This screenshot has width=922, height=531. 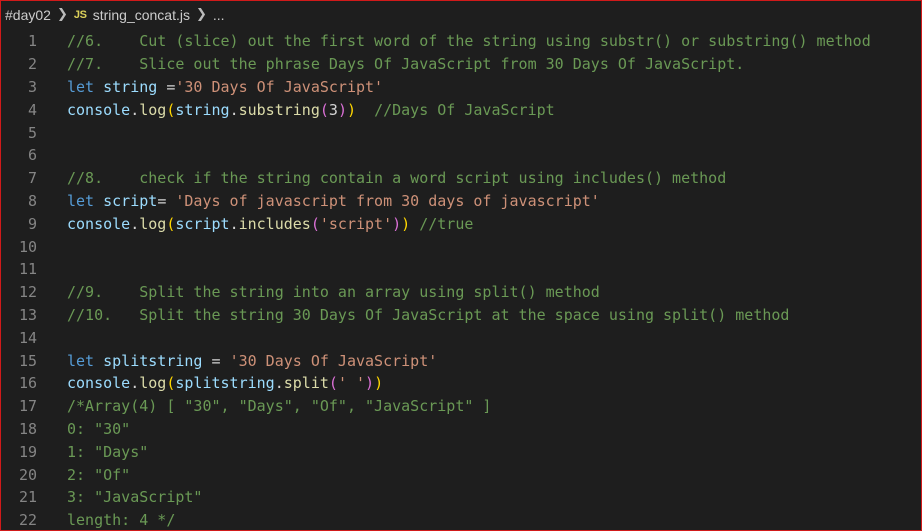 What do you see at coordinates (28, 15) in the screenshot?
I see `breadcrumb-folder: #day02` at bounding box center [28, 15].